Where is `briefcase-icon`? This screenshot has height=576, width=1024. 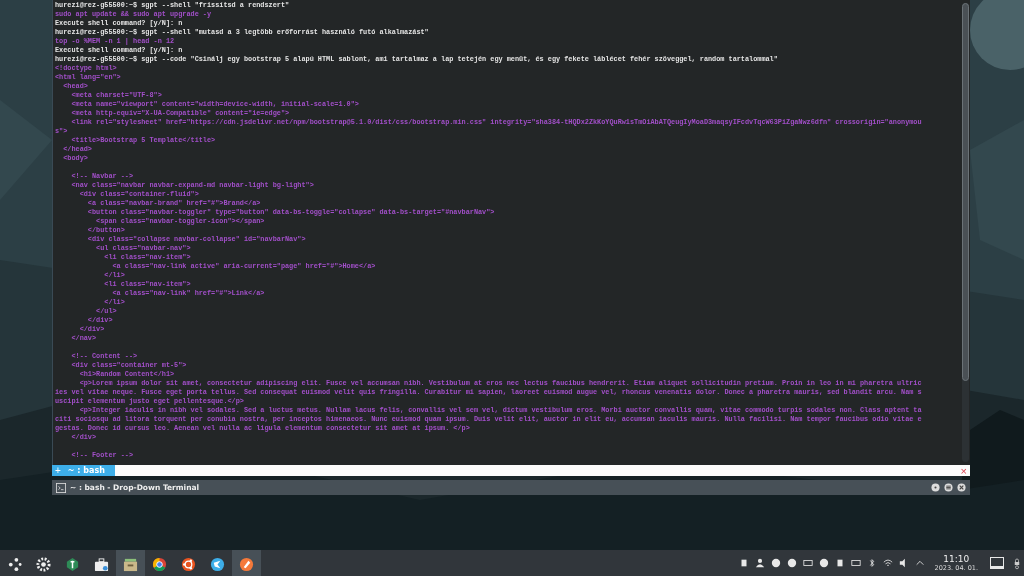 briefcase-icon is located at coordinates (101, 564).